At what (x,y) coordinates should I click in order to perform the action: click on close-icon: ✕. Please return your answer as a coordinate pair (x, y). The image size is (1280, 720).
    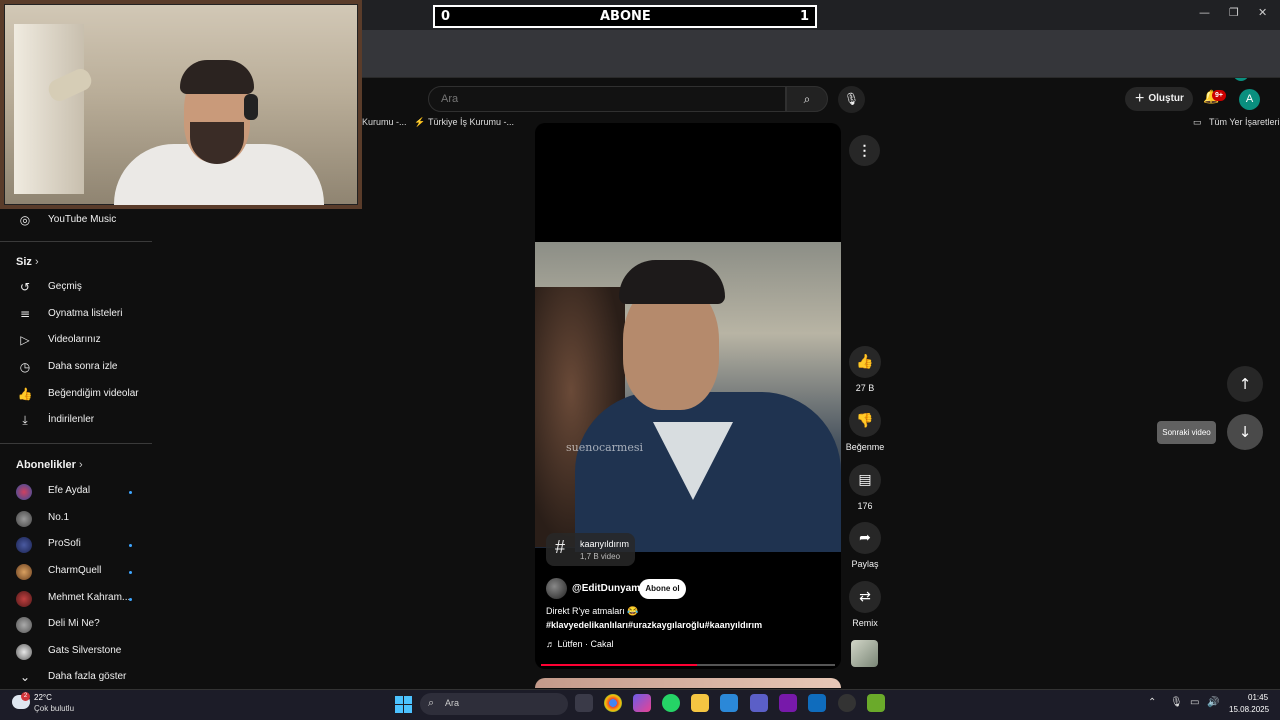
    Looking at the image, I should click on (1262, 12).